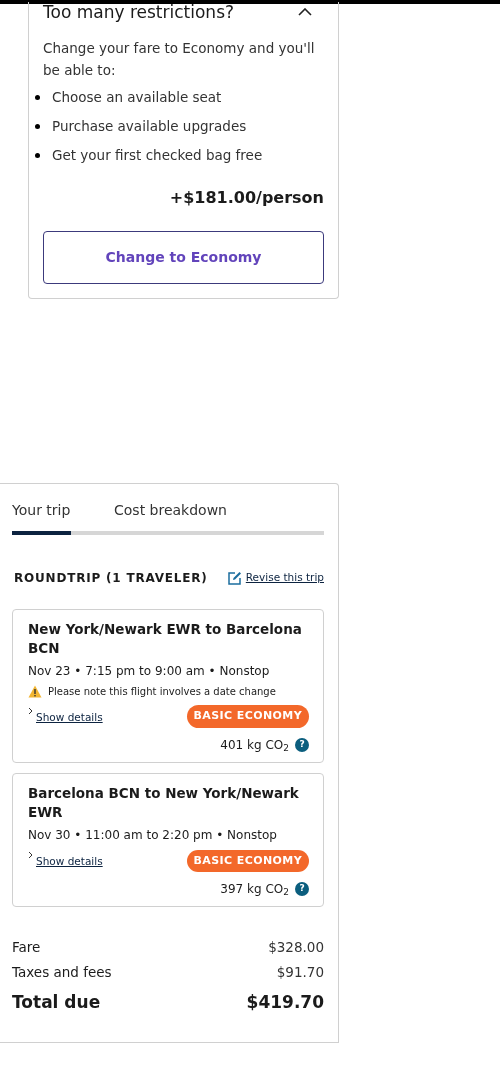  Describe the element at coordinates (234, 578) in the screenshot. I see `edit-icon` at that location.